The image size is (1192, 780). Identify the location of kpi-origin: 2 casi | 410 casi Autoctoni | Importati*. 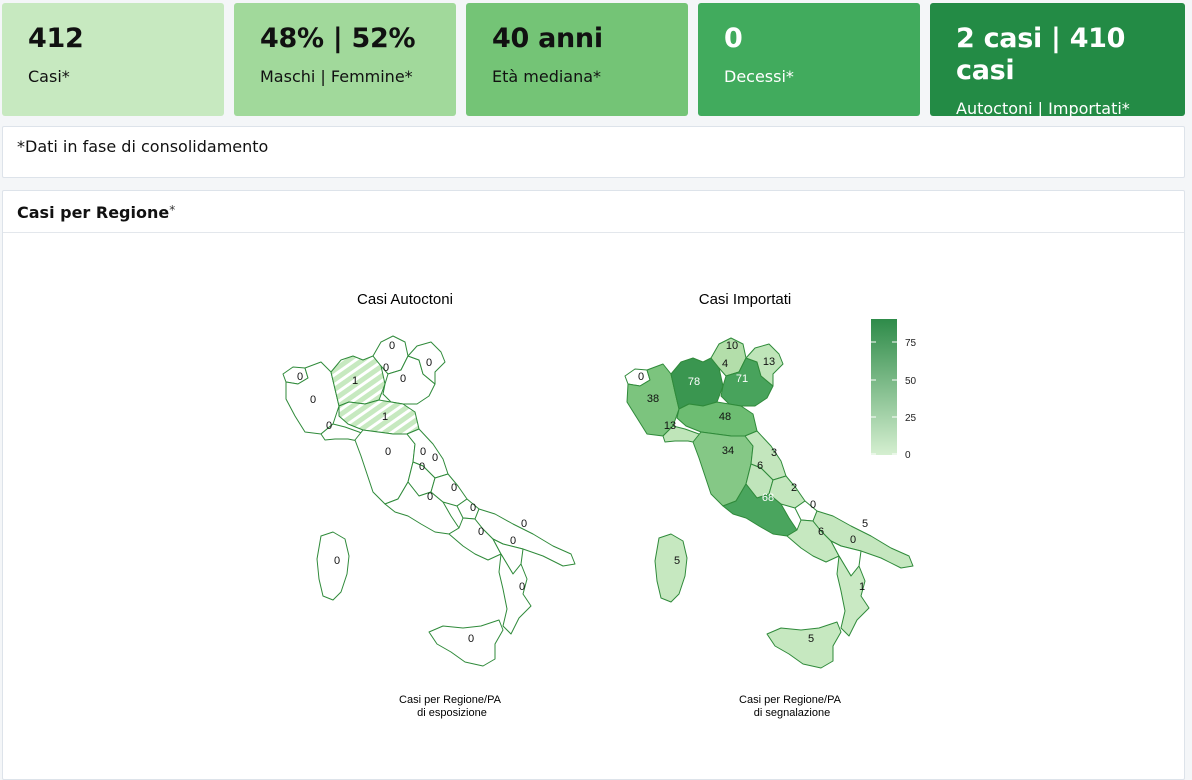
(1057, 60).